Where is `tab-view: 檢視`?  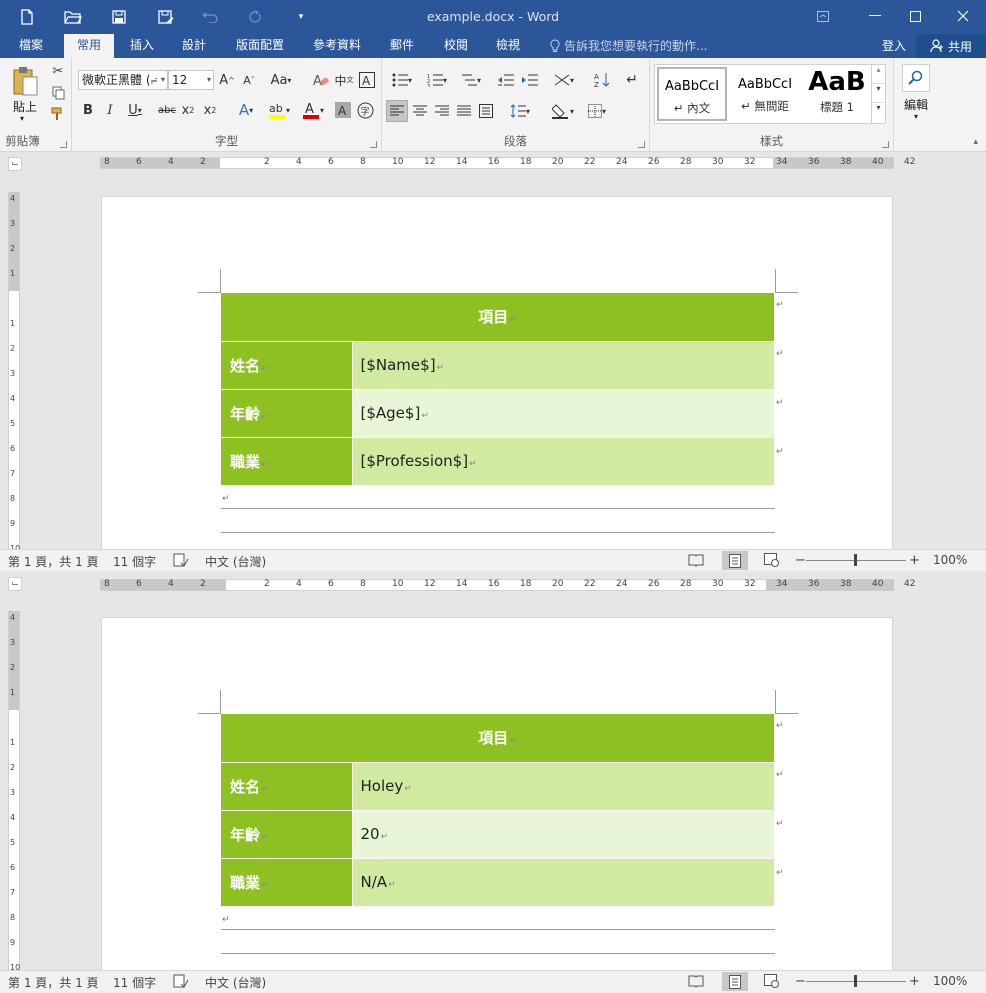 tab-view: 檢視 is located at coordinates (508, 46).